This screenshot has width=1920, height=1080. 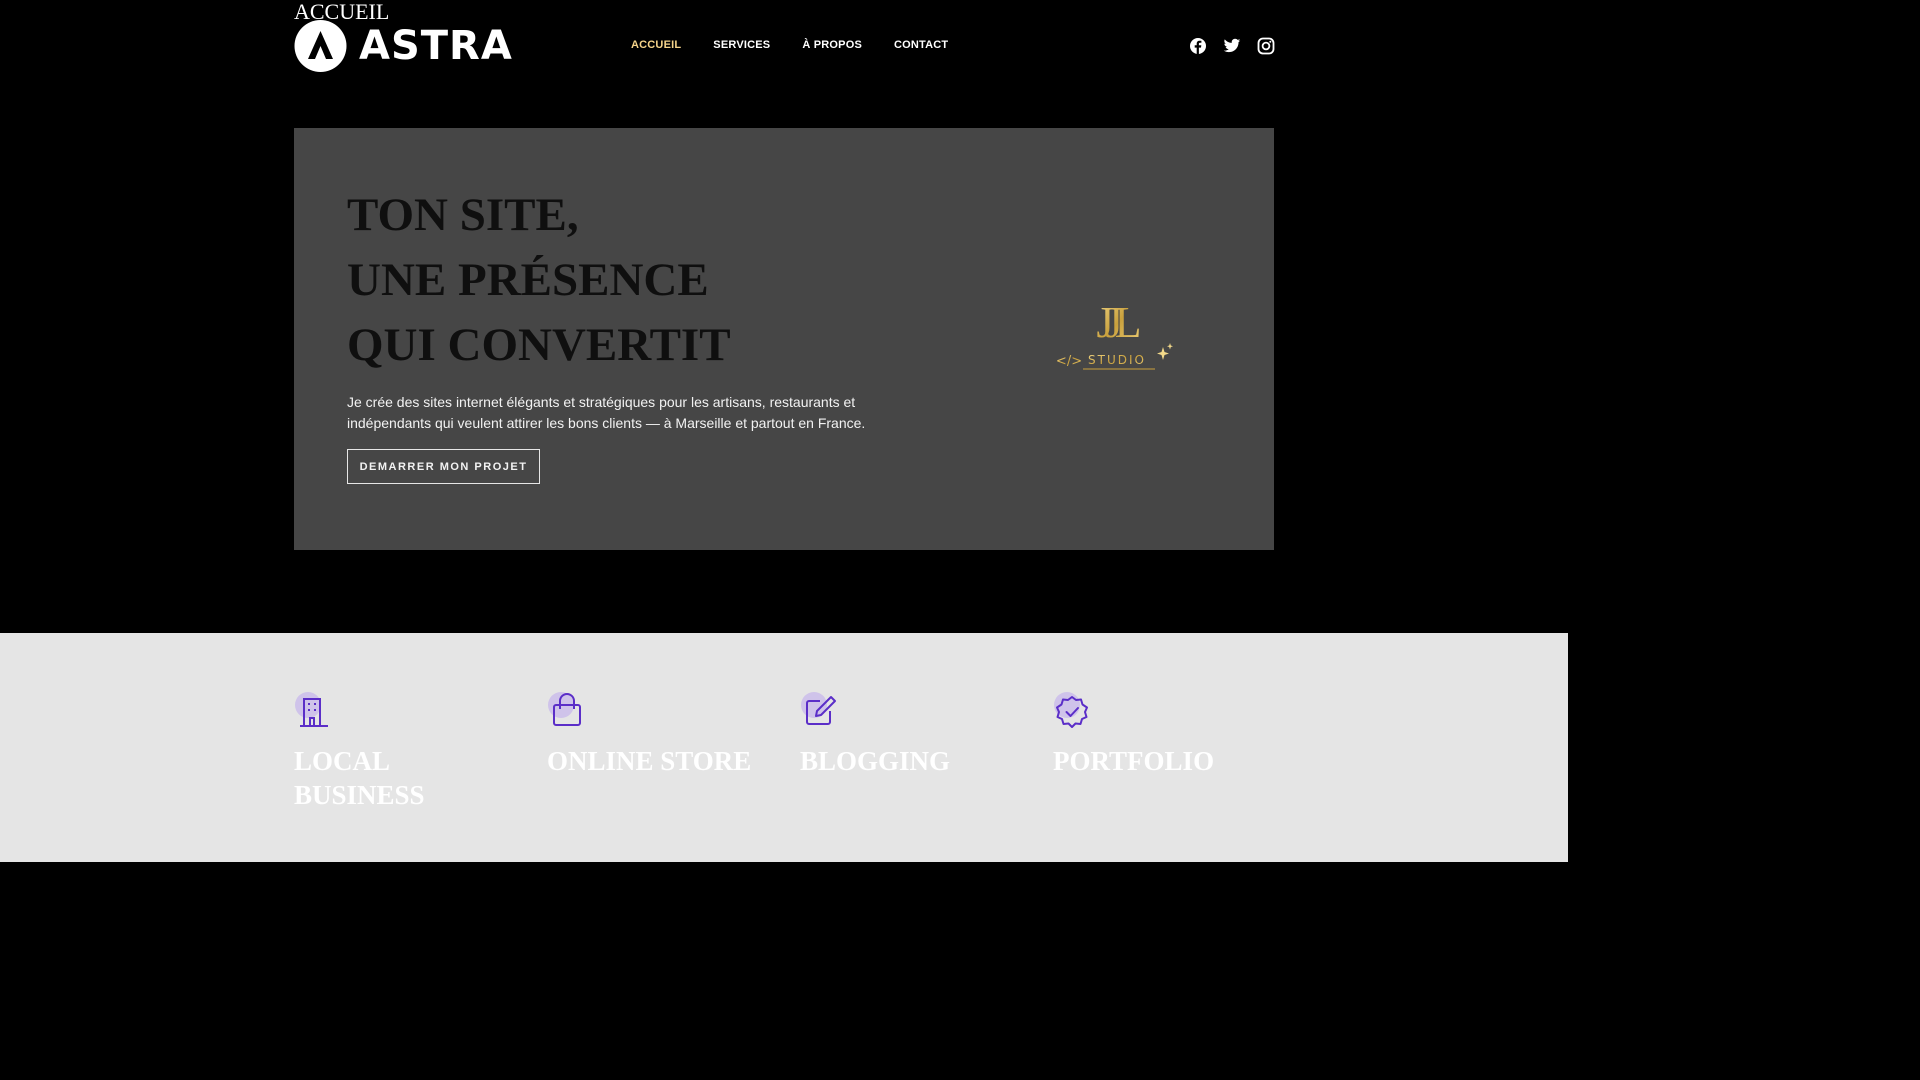 I want to click on badge-check-icon, so click(x=1071, y=710).